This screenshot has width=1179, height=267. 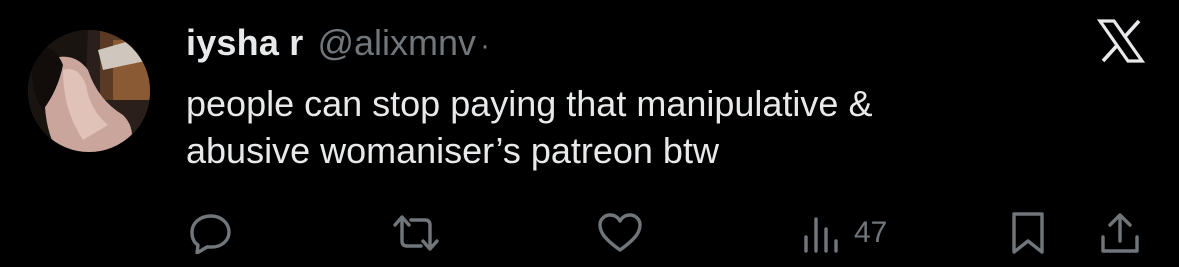 I want to click on share-icon, so click(x=1120, y=233).